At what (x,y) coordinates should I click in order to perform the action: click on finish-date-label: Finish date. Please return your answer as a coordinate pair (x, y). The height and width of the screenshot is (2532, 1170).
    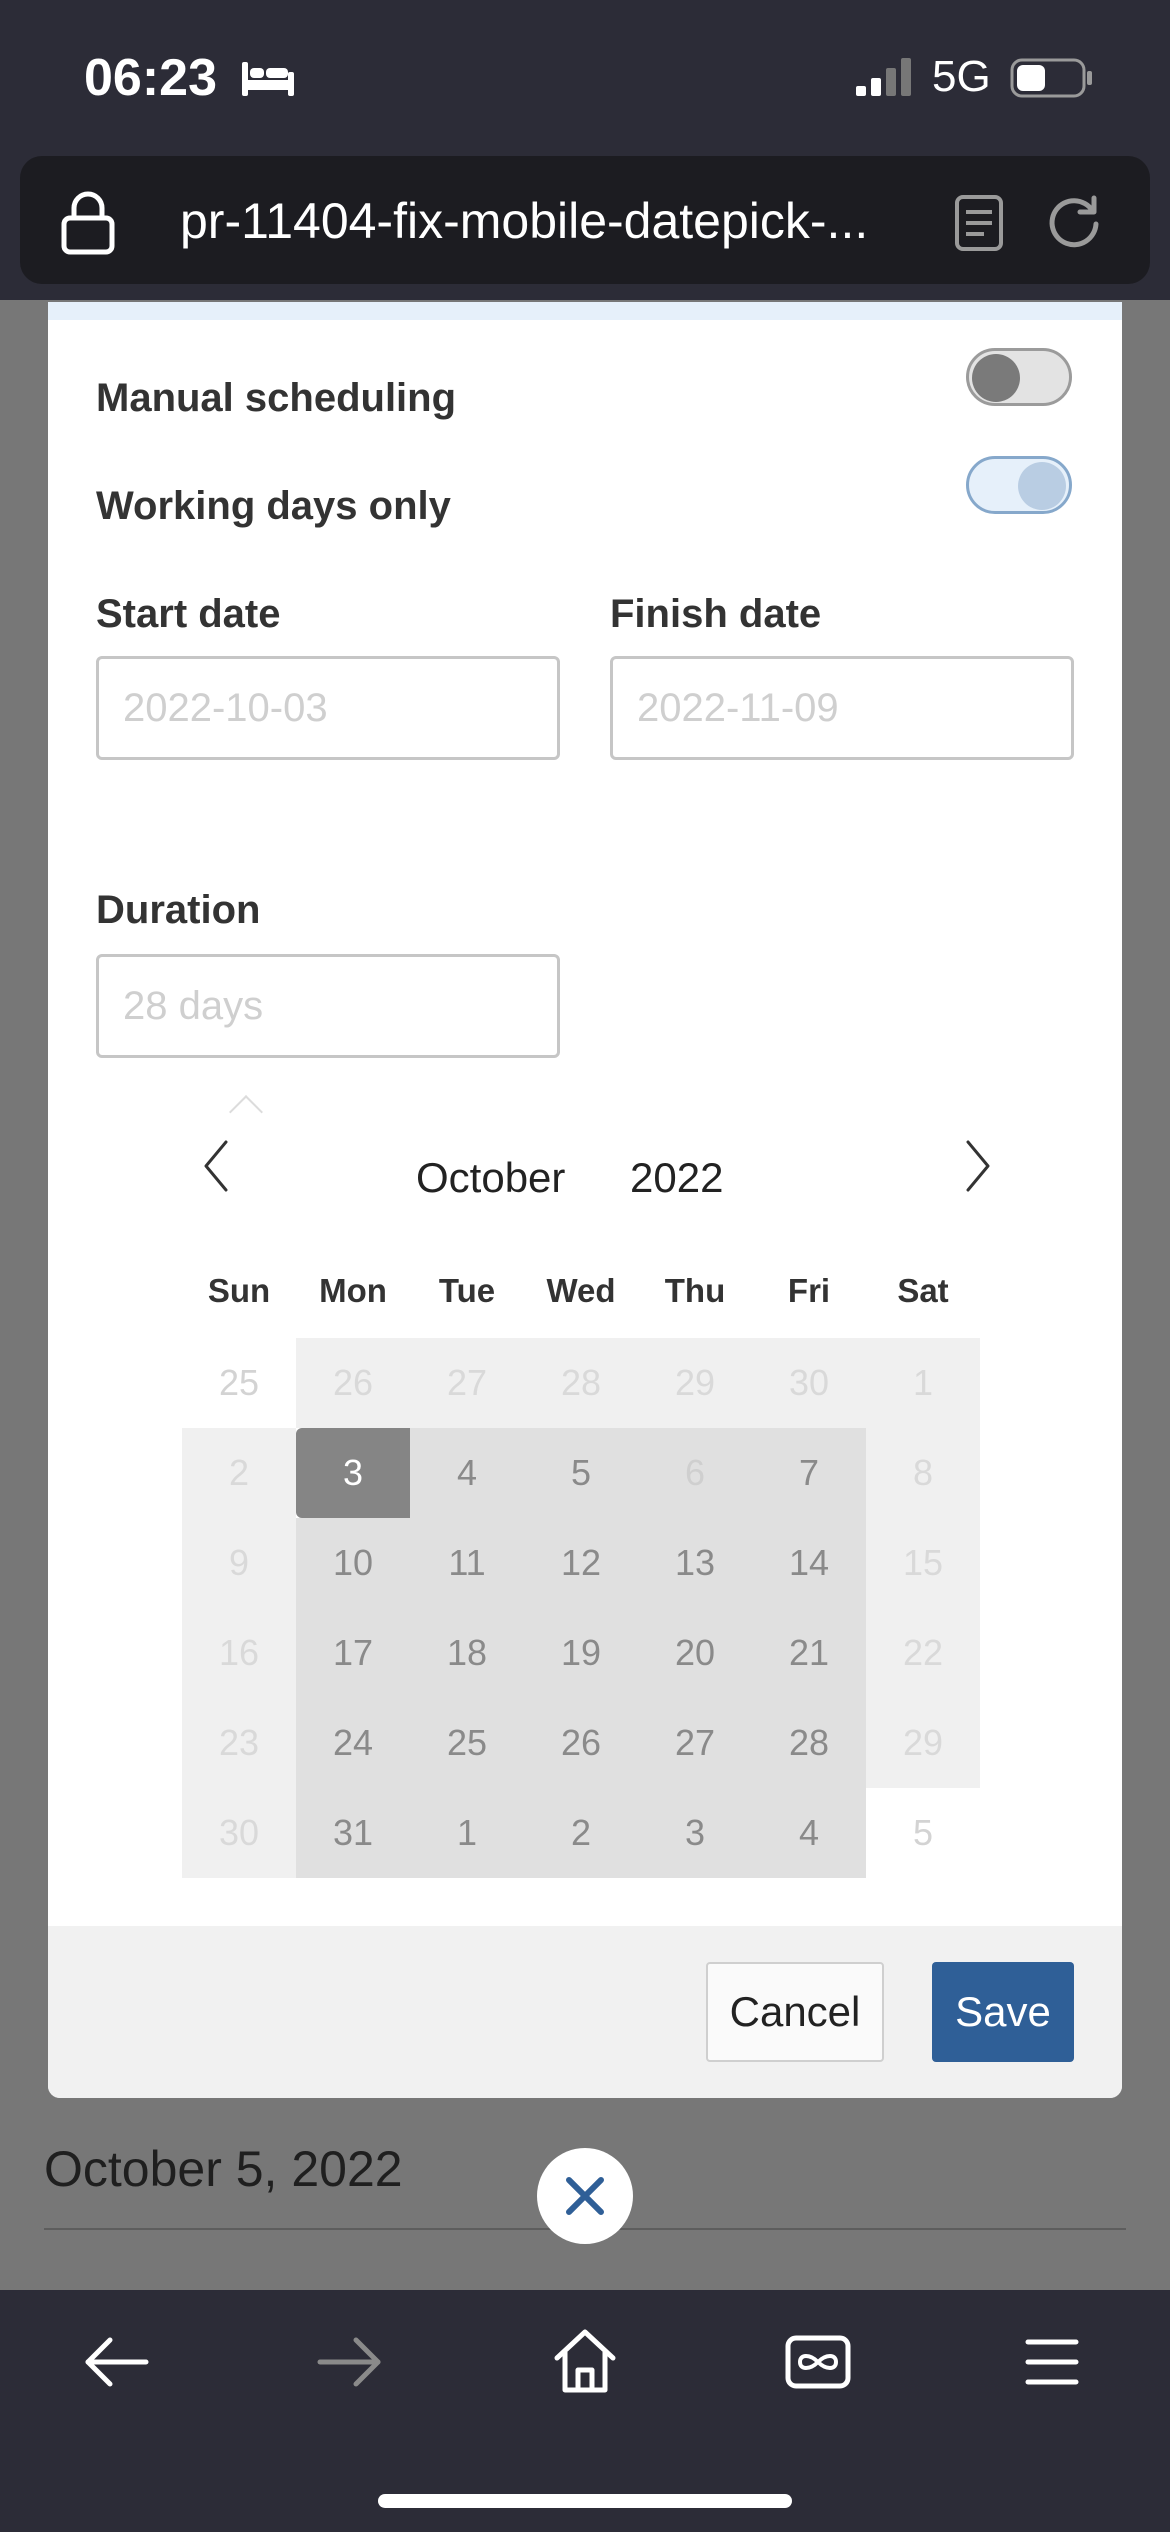
    Looking at the image, I should click on (716, 614).